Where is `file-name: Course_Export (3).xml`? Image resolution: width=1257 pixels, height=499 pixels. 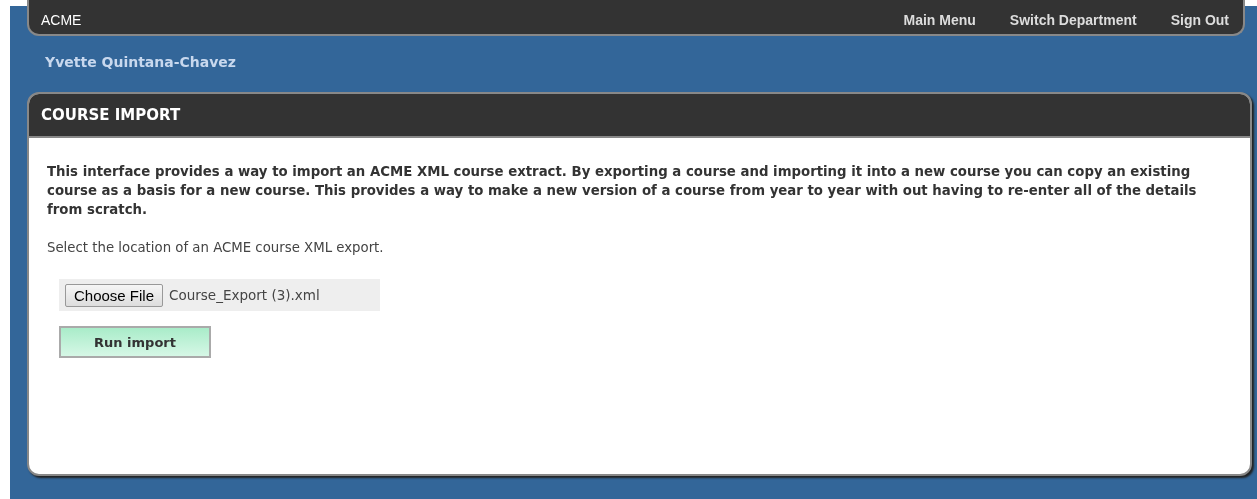
file-name: Course_Export (3).xml is located at coordinates (244, 295).